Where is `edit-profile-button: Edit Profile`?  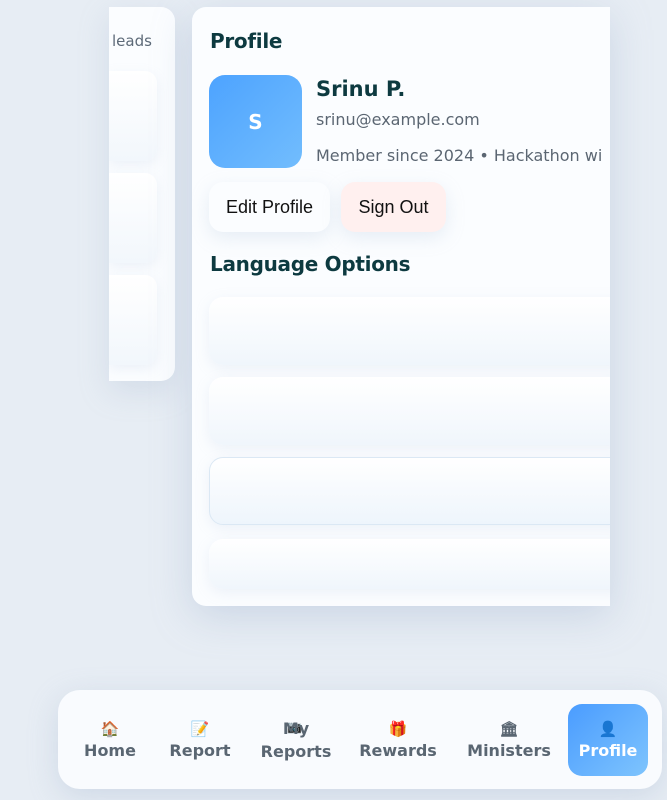 edit-profile-button: Edit Profile is located at coordinates (269, 207).